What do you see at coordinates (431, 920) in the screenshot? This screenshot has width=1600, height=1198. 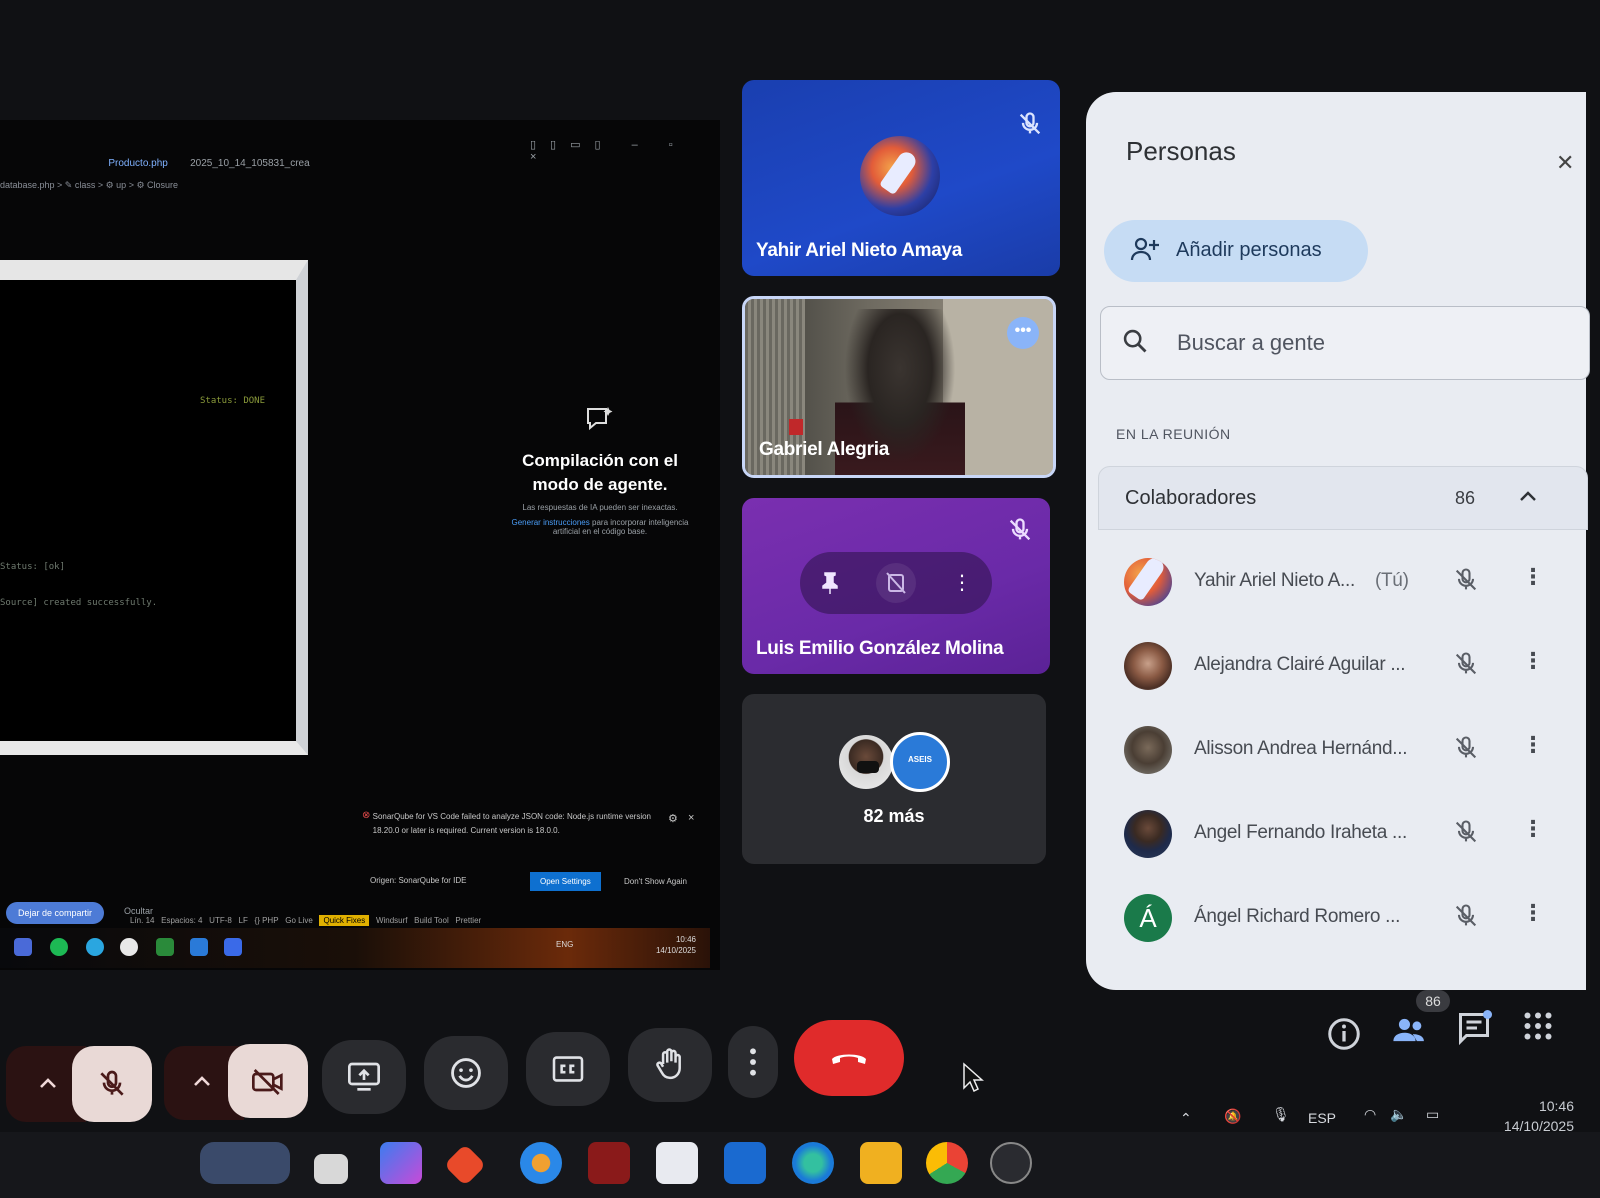 I see `status-item: Build Tool` at bounding box center [431, 920].